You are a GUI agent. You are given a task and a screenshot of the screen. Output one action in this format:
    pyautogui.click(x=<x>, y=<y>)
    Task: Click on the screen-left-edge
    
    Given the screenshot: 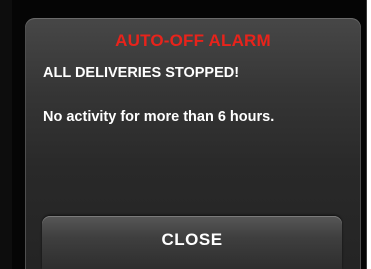 What is the action you would take?
    pyautogui.click(x=6, y=134)
    